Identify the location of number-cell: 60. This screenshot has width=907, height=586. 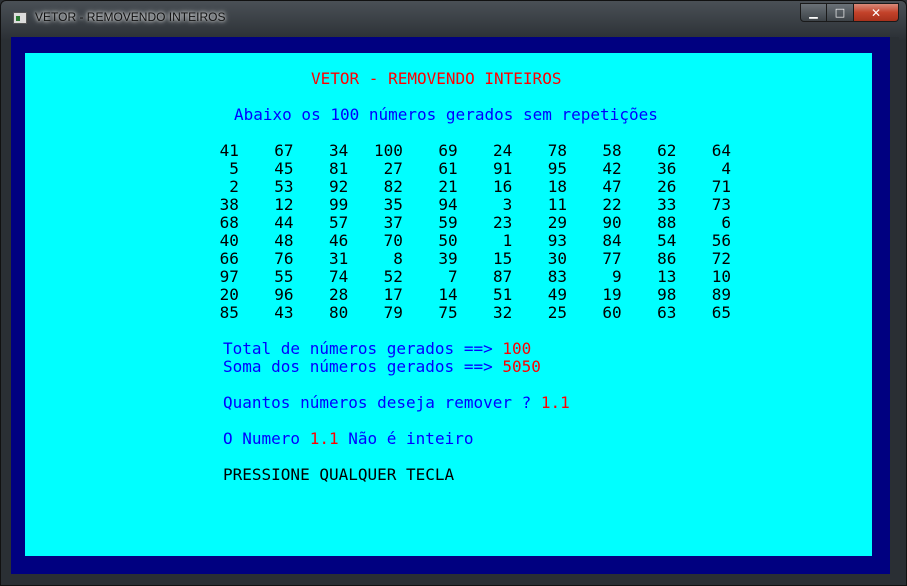
(612, 312).